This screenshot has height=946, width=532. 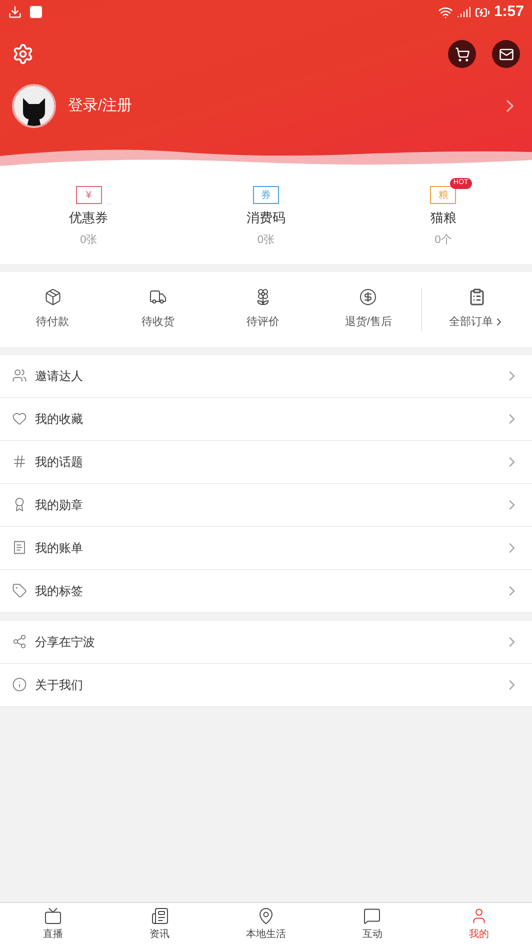 What do you see at coordinates (15, 12) in the screenshot?
I see `download-icon` at bounding box center [15, 12].